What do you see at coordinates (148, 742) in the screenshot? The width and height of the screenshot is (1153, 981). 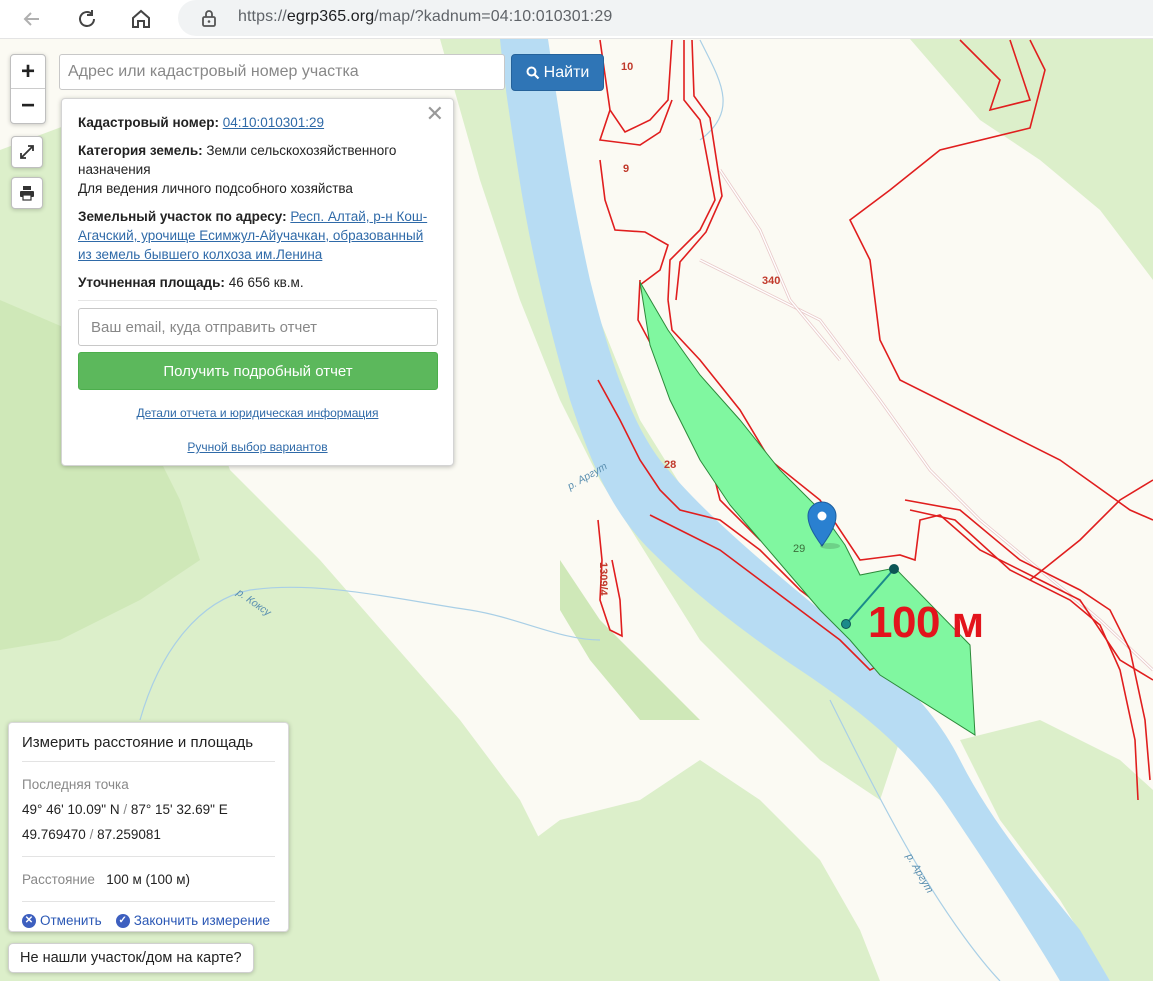 I see `measure-title: Измерить расстояние и площадь` at bounding box center [148, 742].